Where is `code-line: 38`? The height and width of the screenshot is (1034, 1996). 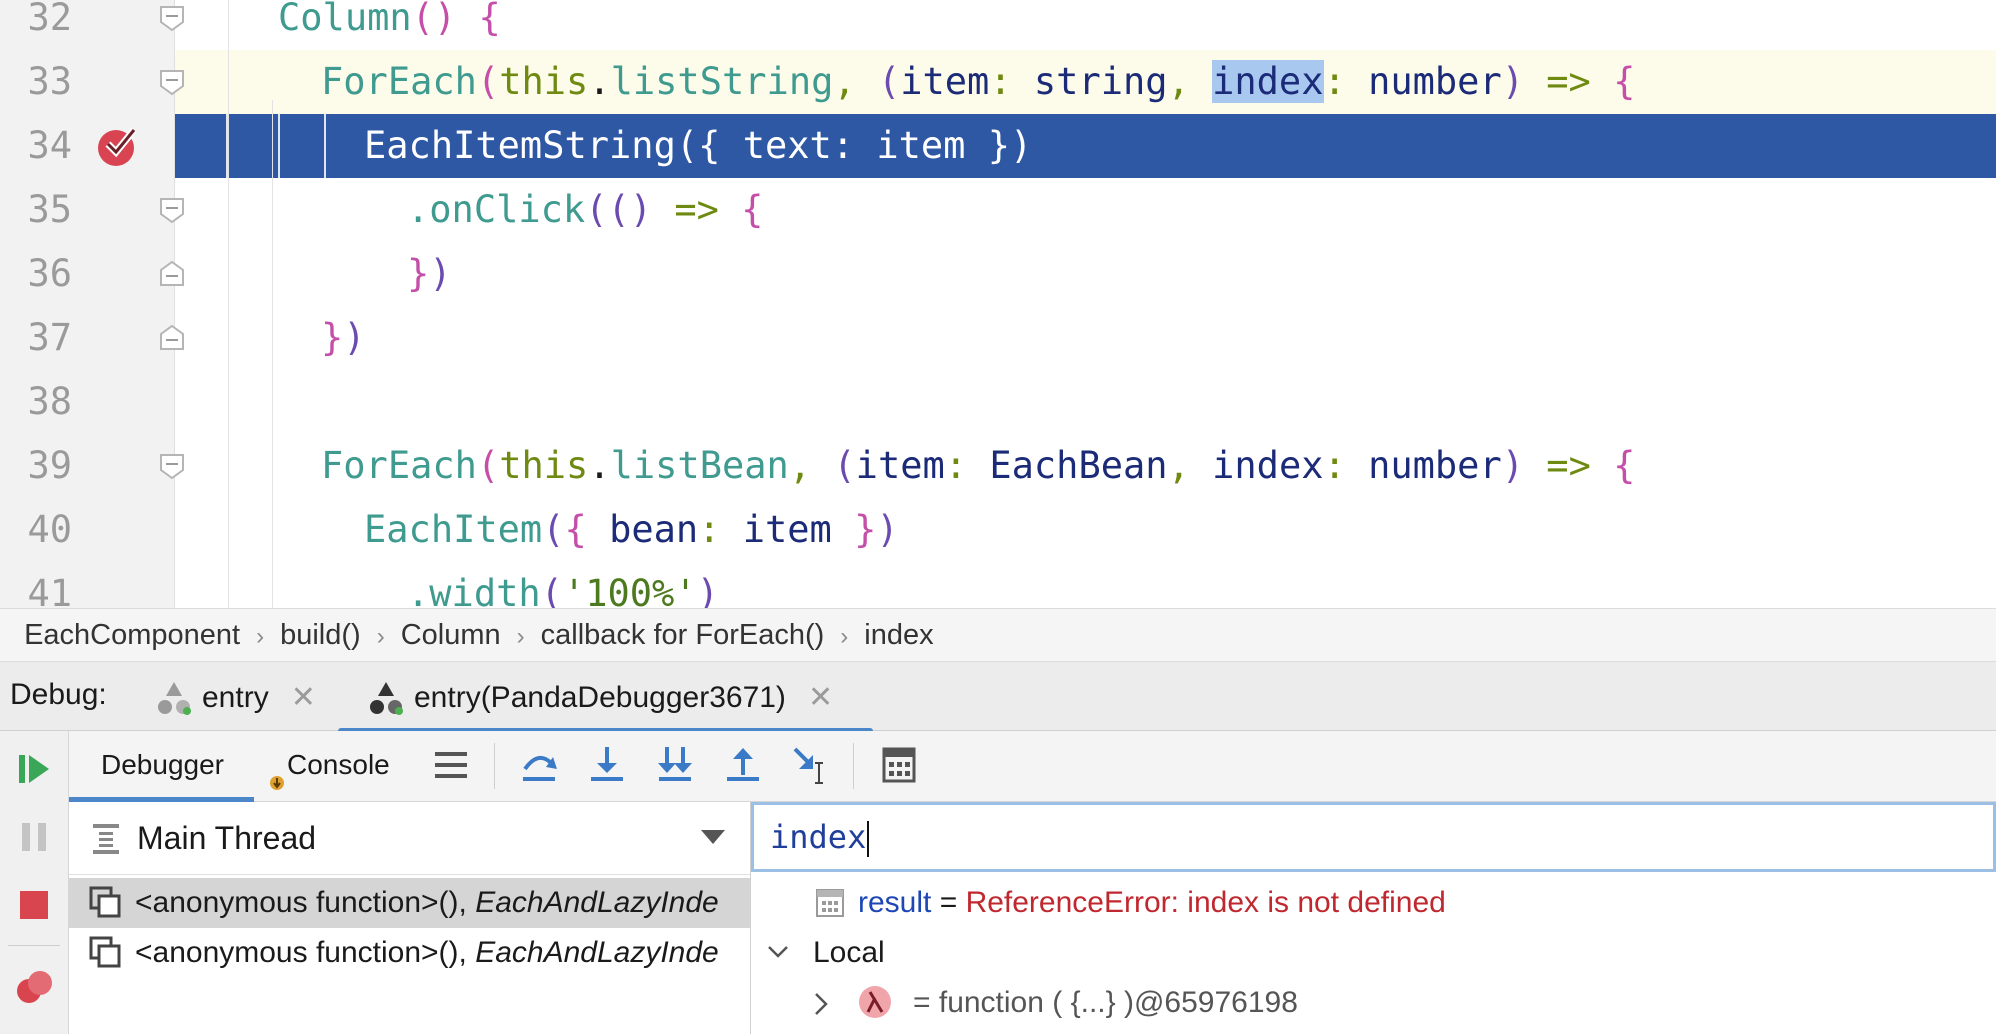 code-line: 38 is located at coordinates (998, 402).